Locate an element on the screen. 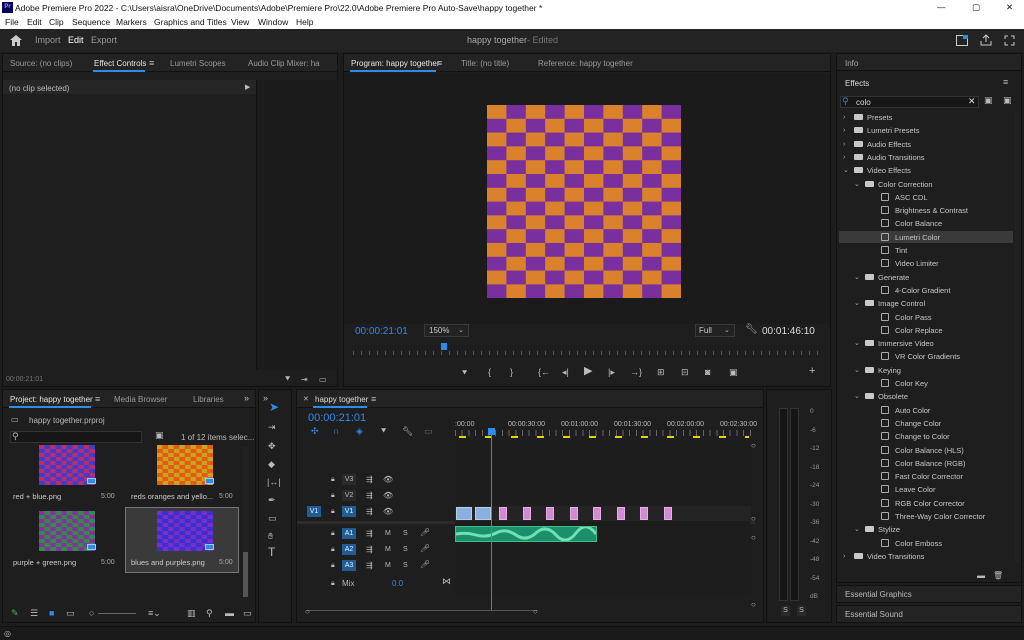 Image resolution: width=1024 pixels, height=640 pixels. tree-effect-label: Change Color is located at coordinates (918, 423).